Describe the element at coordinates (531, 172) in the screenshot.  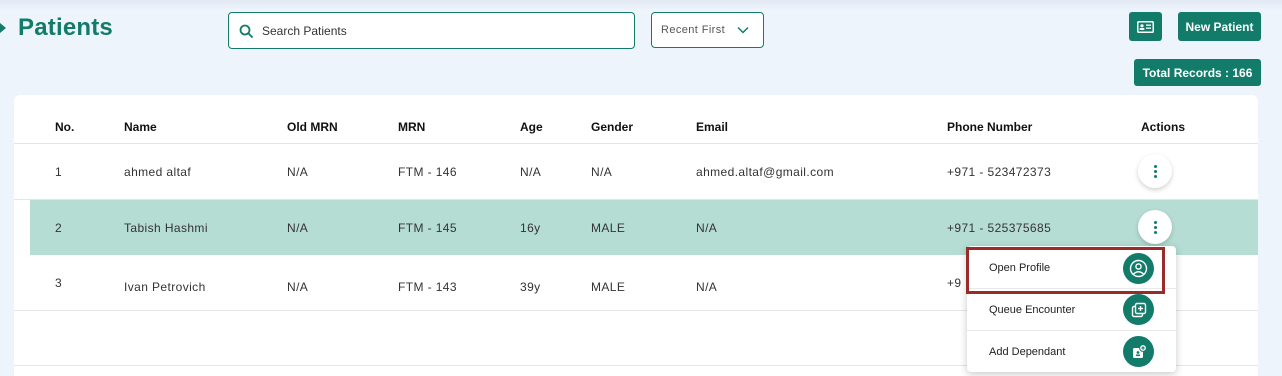
I see `cell-age: N/A` at that location.